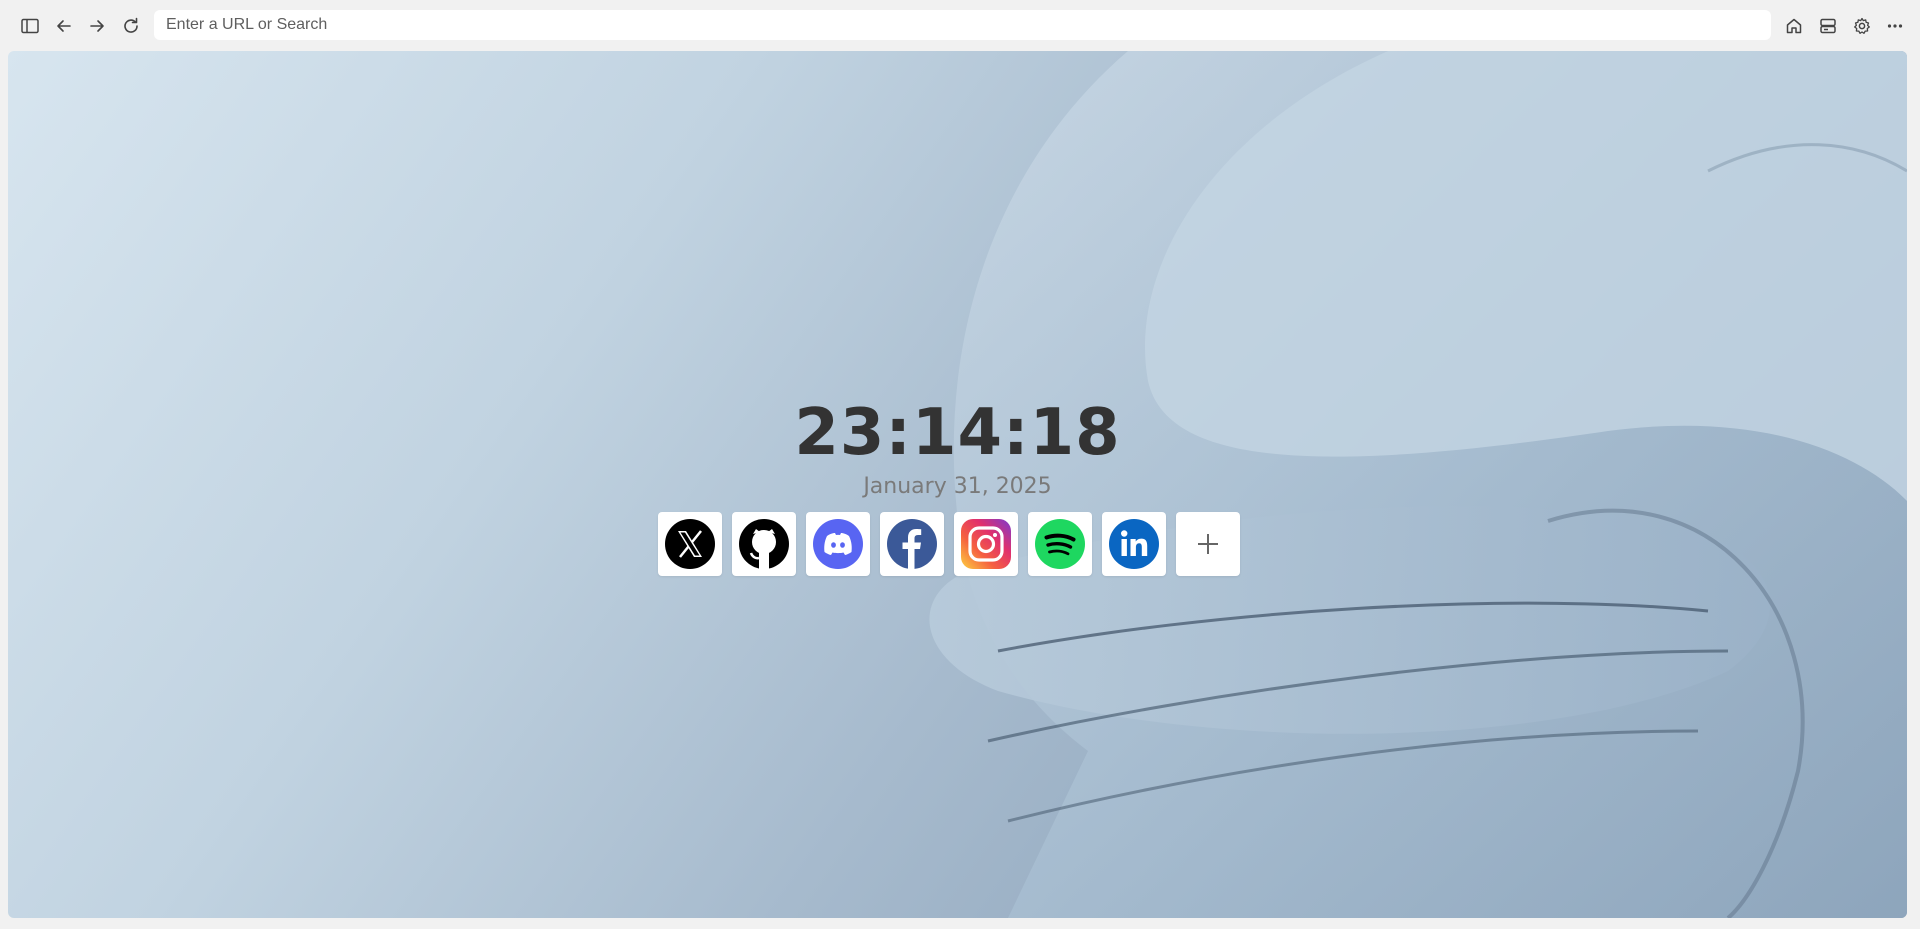  I want to click on sidebar-icon, so click(30, 26).